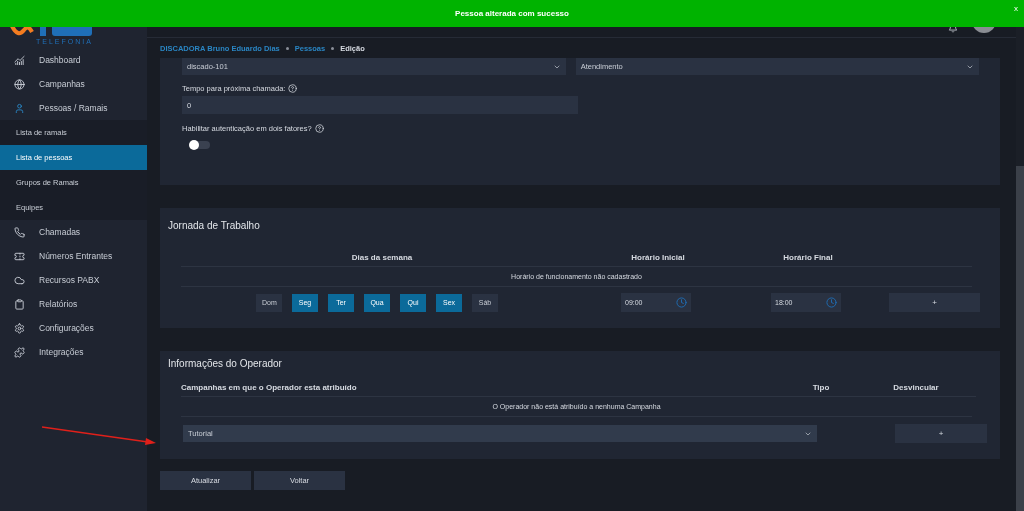 The width and height of the screenshot is (1024, 511). I want to click on card-title: Informações do Operador, so click(225, 363).